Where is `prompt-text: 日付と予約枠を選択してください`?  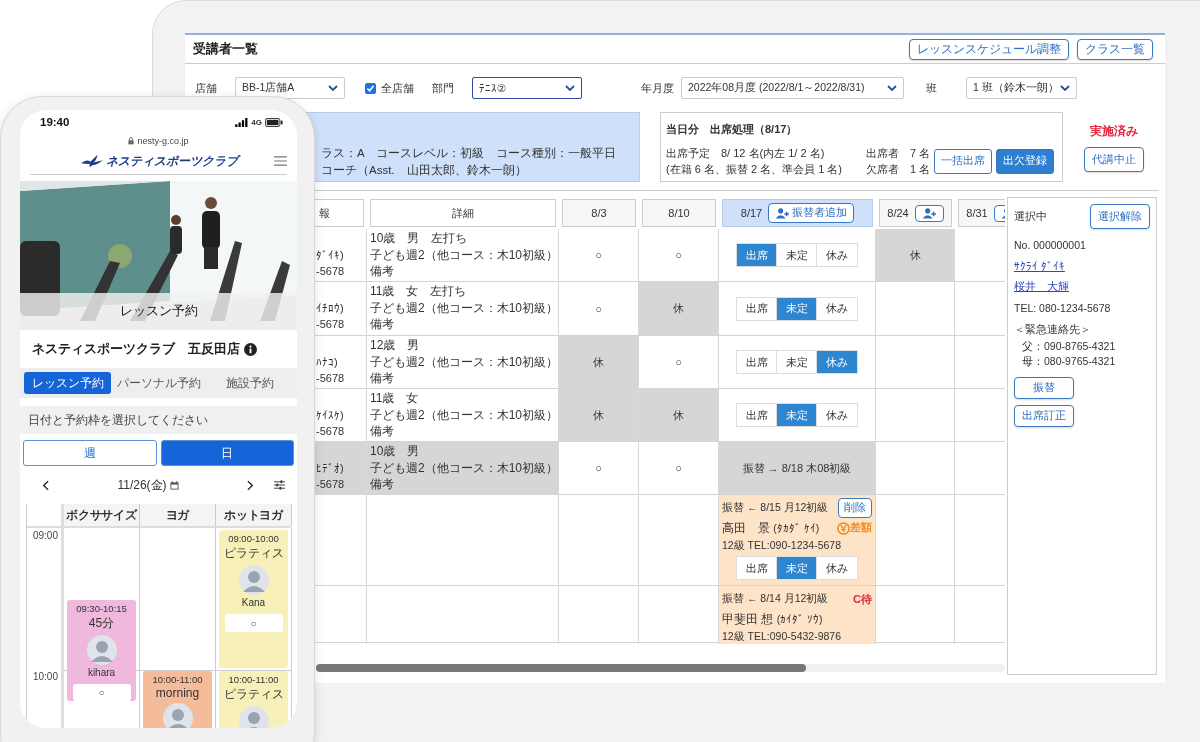
prompt-text: 日付と予約枠を選択してください is located at coordinates (158, 420).